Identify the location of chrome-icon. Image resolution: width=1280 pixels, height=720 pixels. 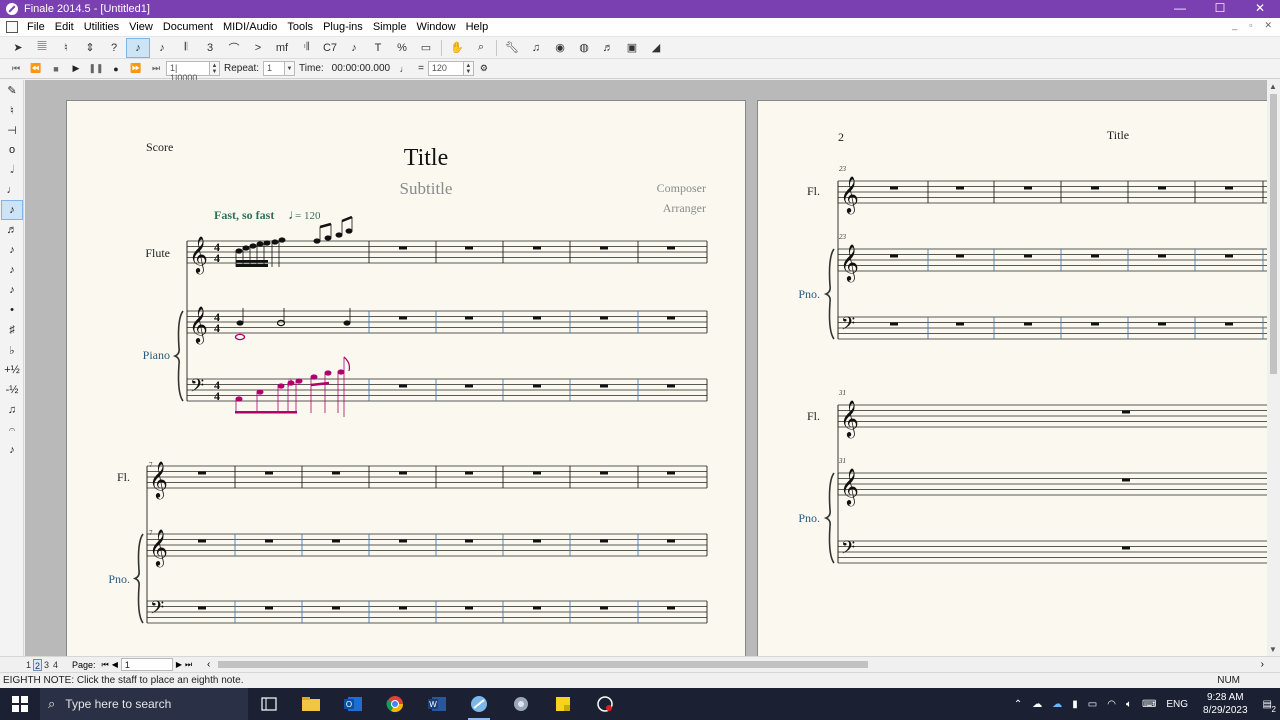
(395, 704).